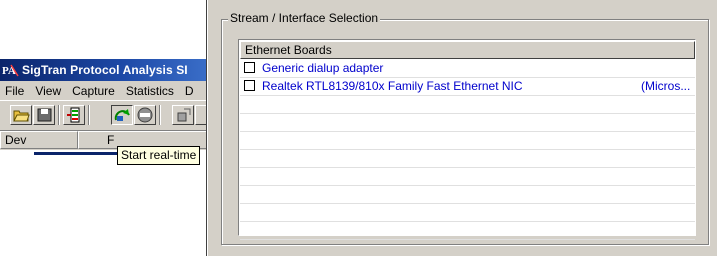  I want to click on app-title: SigTran Protocol Analysis SI, so click(105, 70).